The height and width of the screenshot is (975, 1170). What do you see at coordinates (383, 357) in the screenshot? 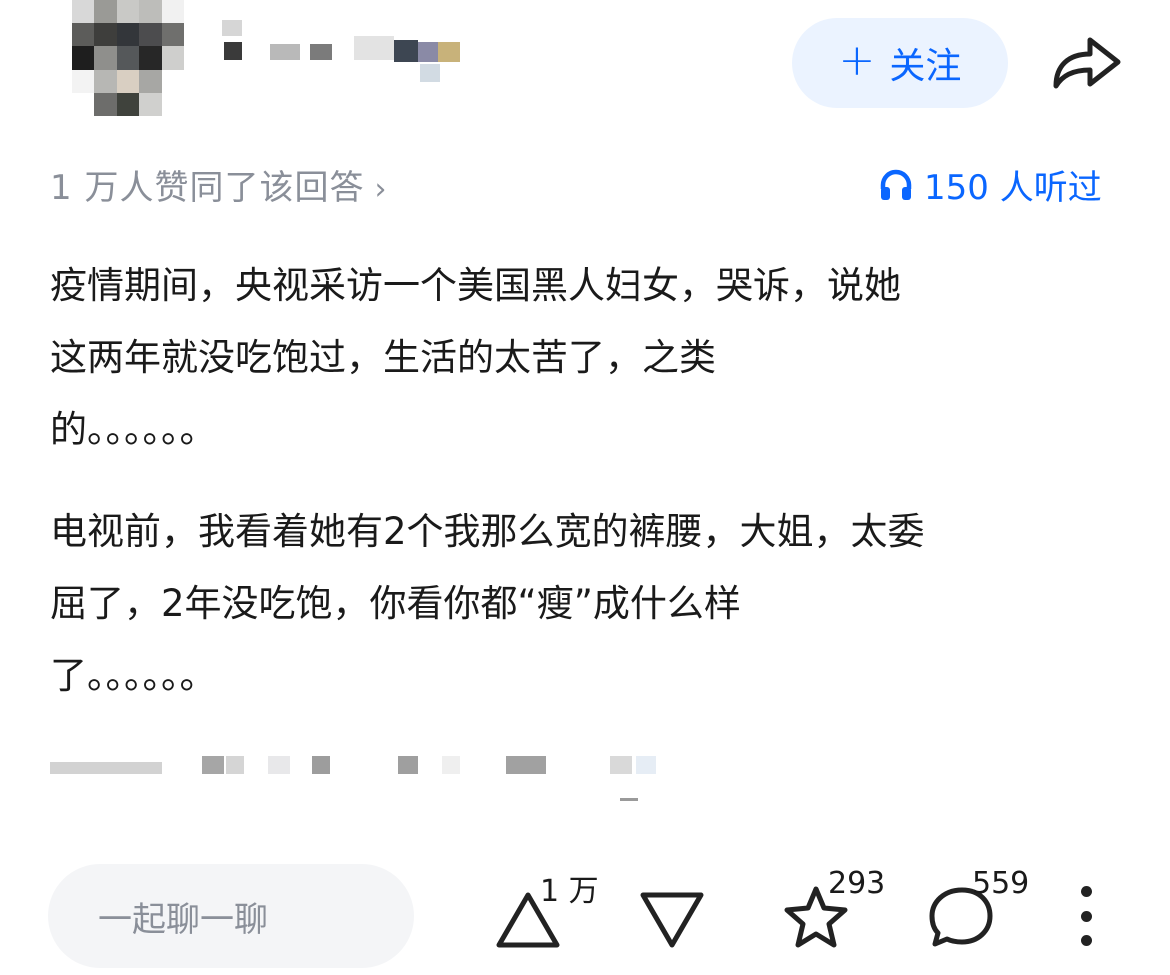
I see `text-line: 这两年就没吃饱过，生活的太苦了，之类` at bounding box center [383, 357].